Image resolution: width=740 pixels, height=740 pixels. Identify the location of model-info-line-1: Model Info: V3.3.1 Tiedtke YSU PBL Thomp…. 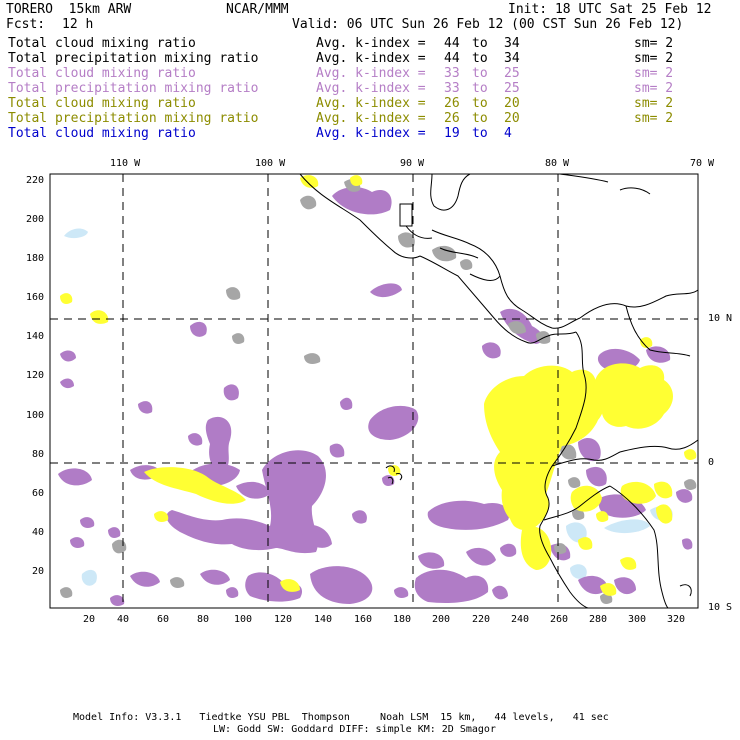
(341, 717).